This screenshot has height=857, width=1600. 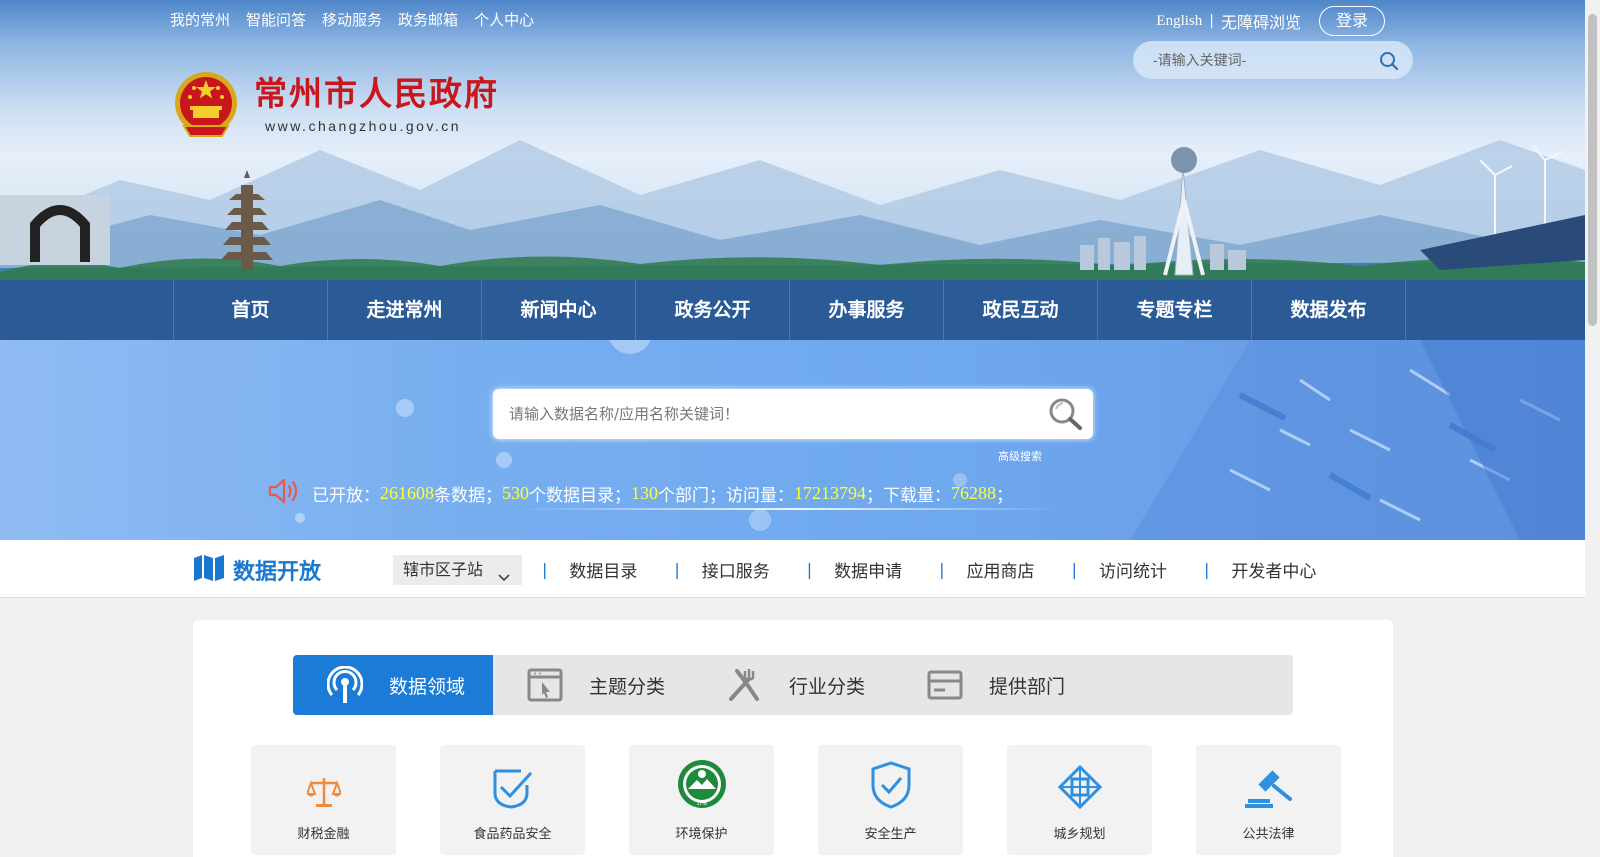 What do you see at coordinates (874, 496) in the screenshot?
I see `stats-visits-sep: ；` at bounding box center [874, 496].